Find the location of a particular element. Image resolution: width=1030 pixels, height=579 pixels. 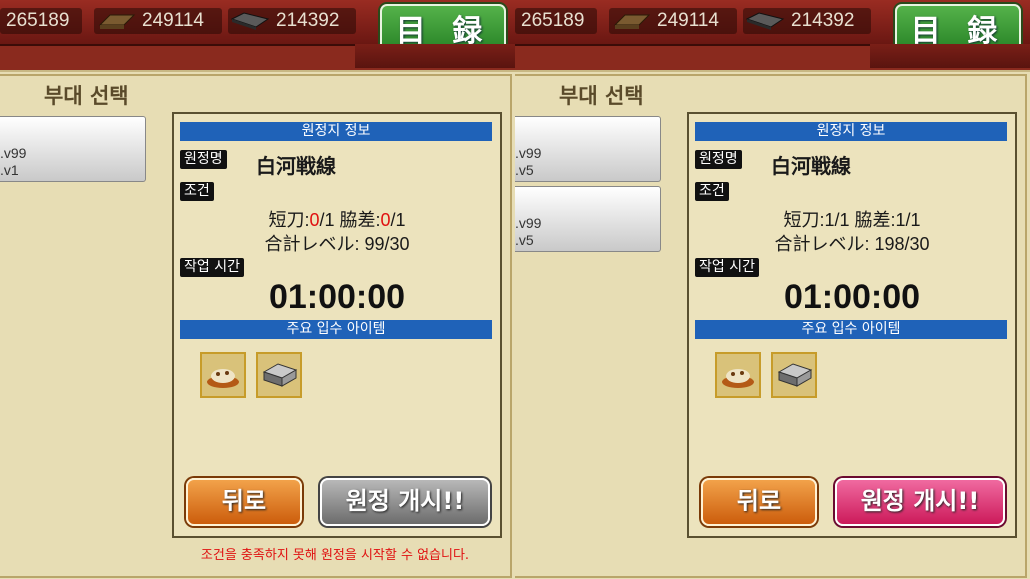

unit-card-level-2: .v1 is located at coordinates (9, 170).